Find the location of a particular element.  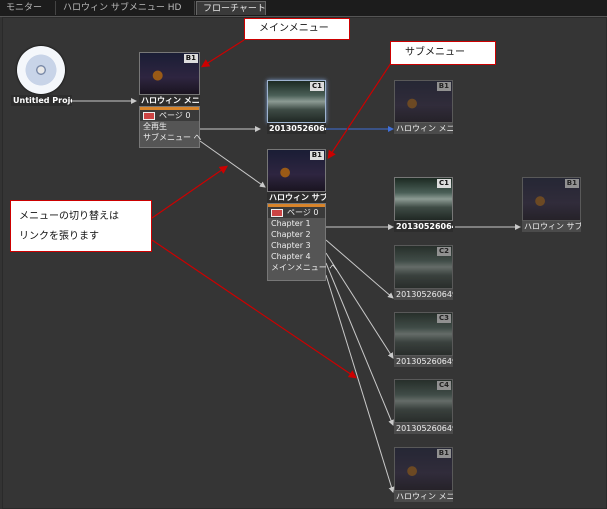

link-sub-to-main is located at coordinates (360, 383).